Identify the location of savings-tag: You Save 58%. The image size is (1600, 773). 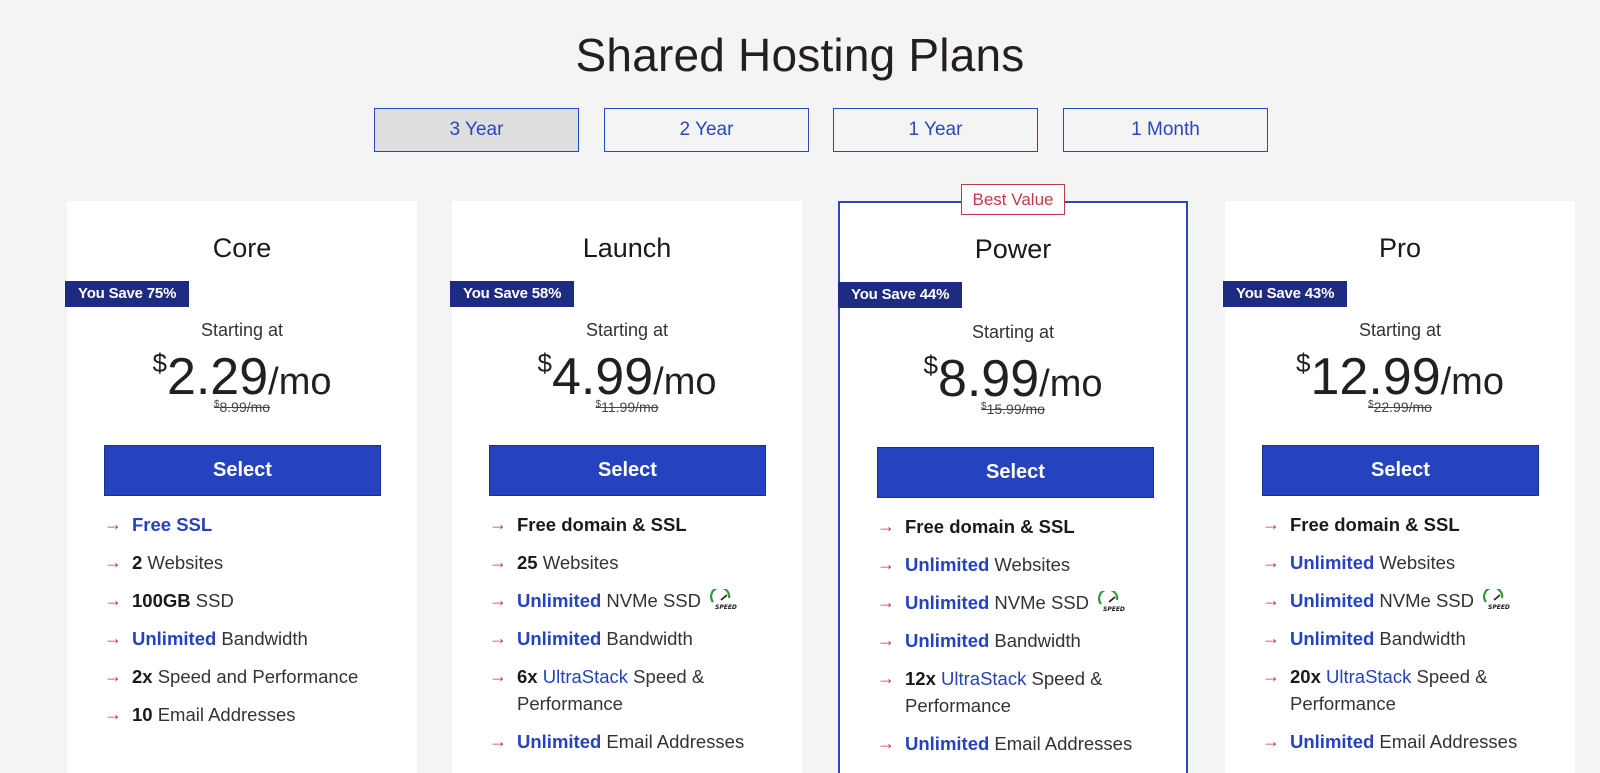
(512, 294).